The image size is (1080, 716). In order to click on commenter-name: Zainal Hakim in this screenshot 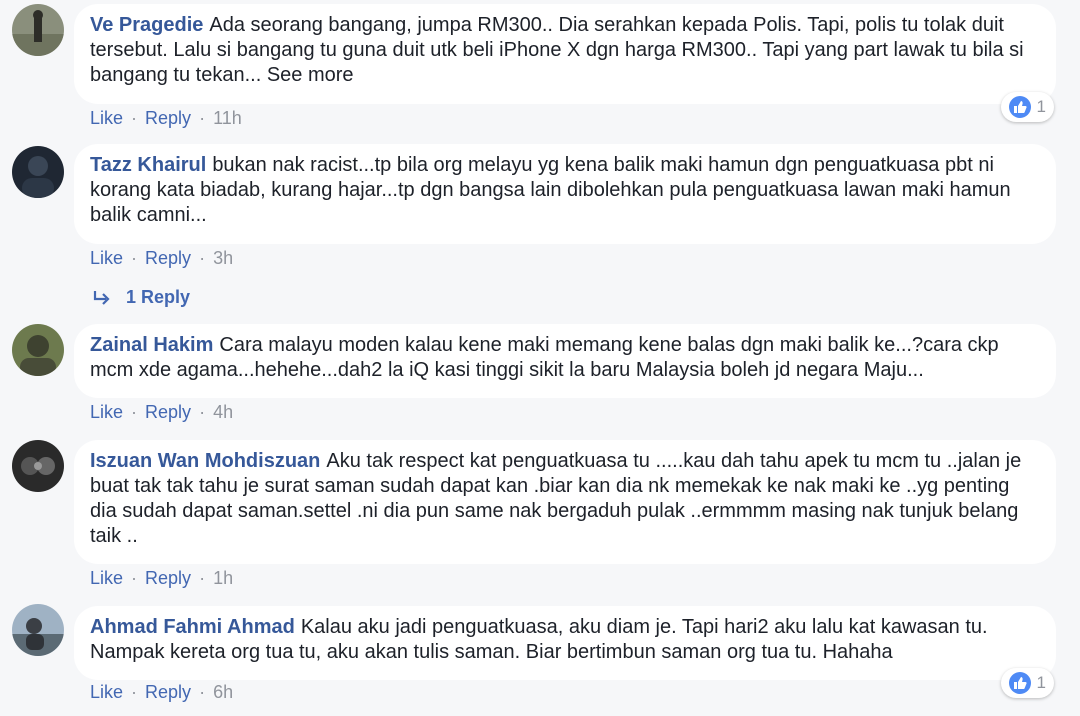, I will do `click(151, 345)`.